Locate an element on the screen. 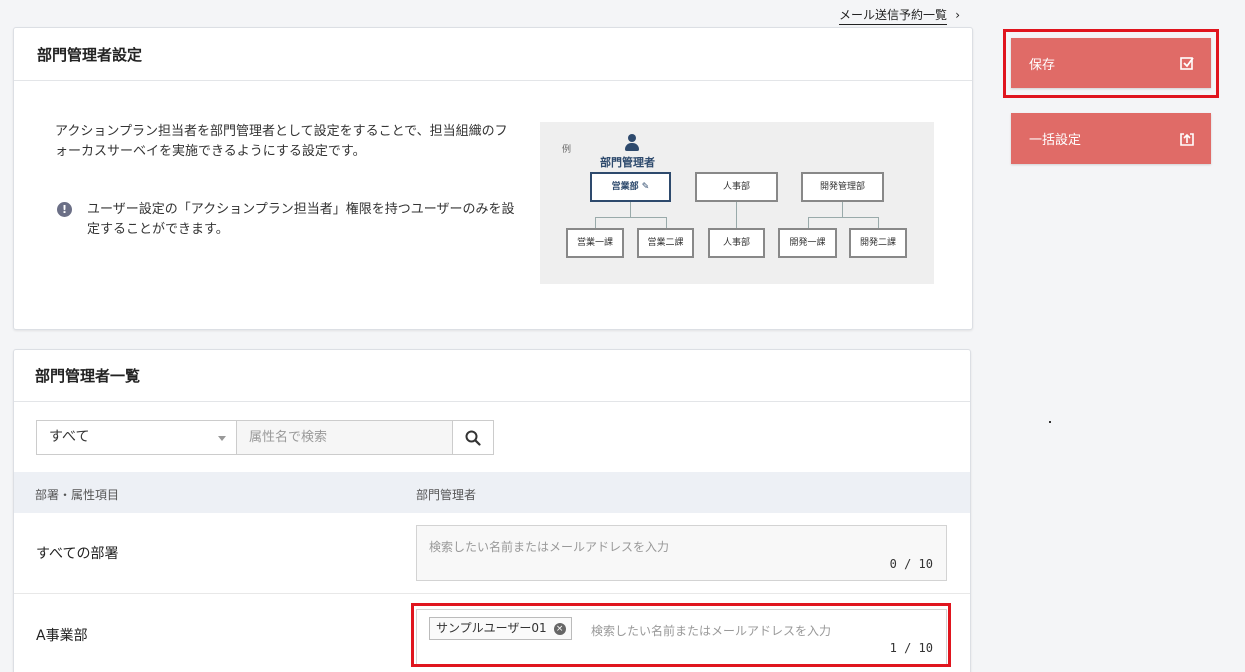 This screenshot has height=672, width=1245. settings-card-title: 部門管理者設定 is located at coordinates (493, 54).